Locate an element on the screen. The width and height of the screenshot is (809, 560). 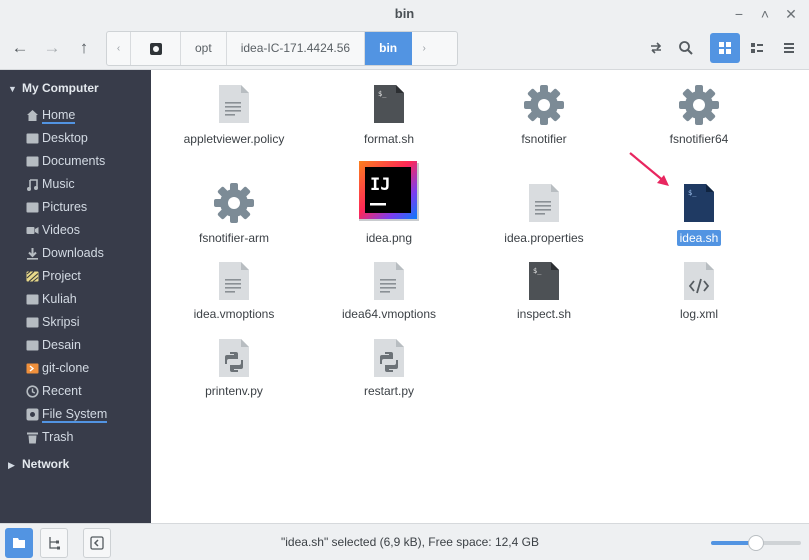
zoom-slider is located at coordinates (756, 543).